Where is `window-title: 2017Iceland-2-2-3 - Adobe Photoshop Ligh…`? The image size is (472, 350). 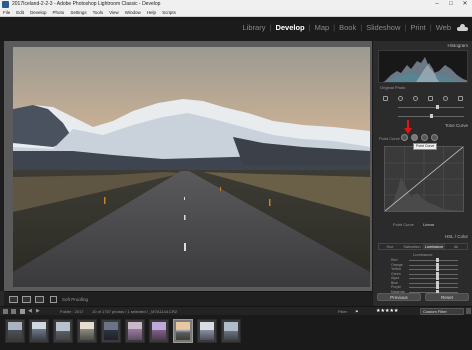
window-title: 2017Iceland-2-2-3 - Adobe Photoshop Ligh… is located at coordinates (86, 4).